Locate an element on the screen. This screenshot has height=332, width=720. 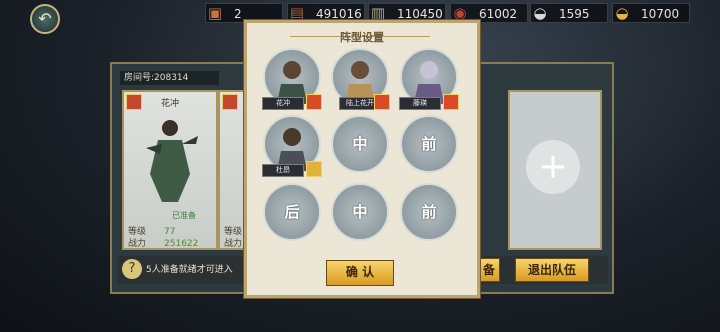
team-card: 花冲 已准备 等级 77 战力 251622 is located at coordinates (170, 170).